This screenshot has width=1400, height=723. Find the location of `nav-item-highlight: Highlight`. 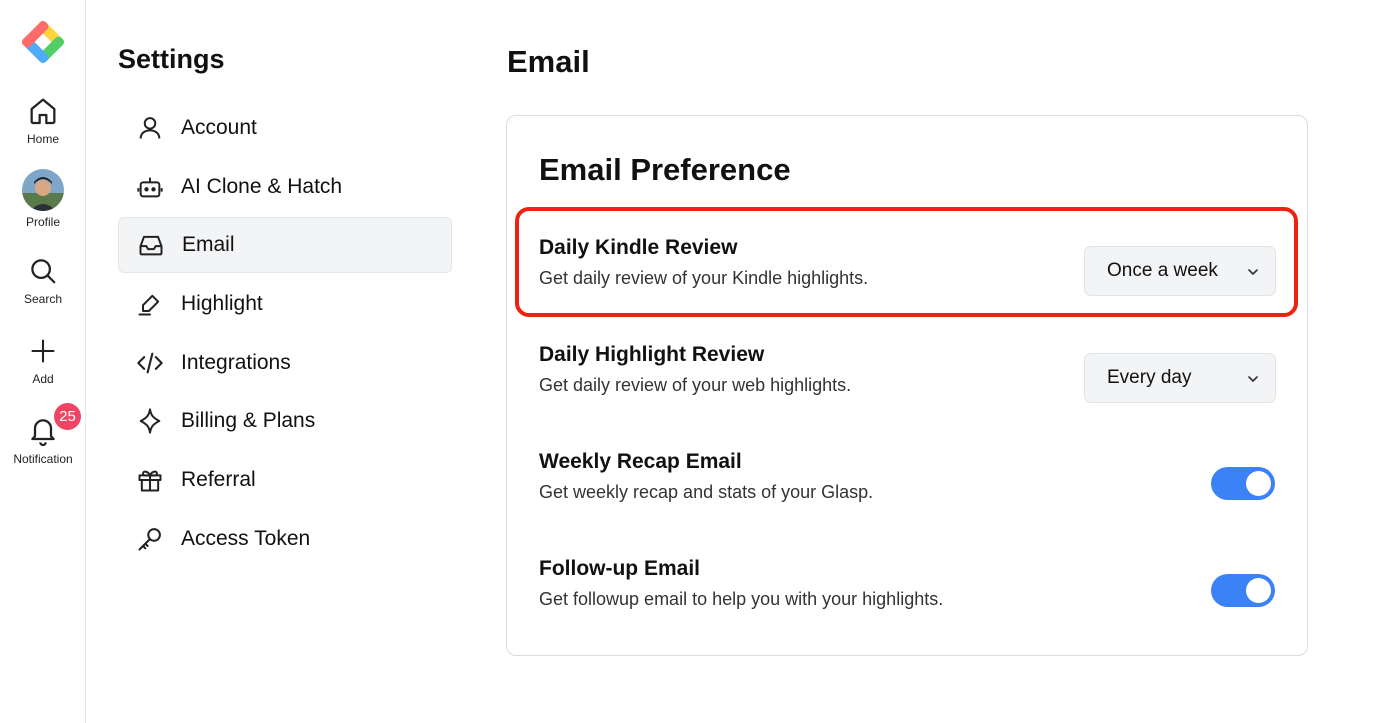

nav-item-highlight: Highlight is located at coordinates (285, 304).